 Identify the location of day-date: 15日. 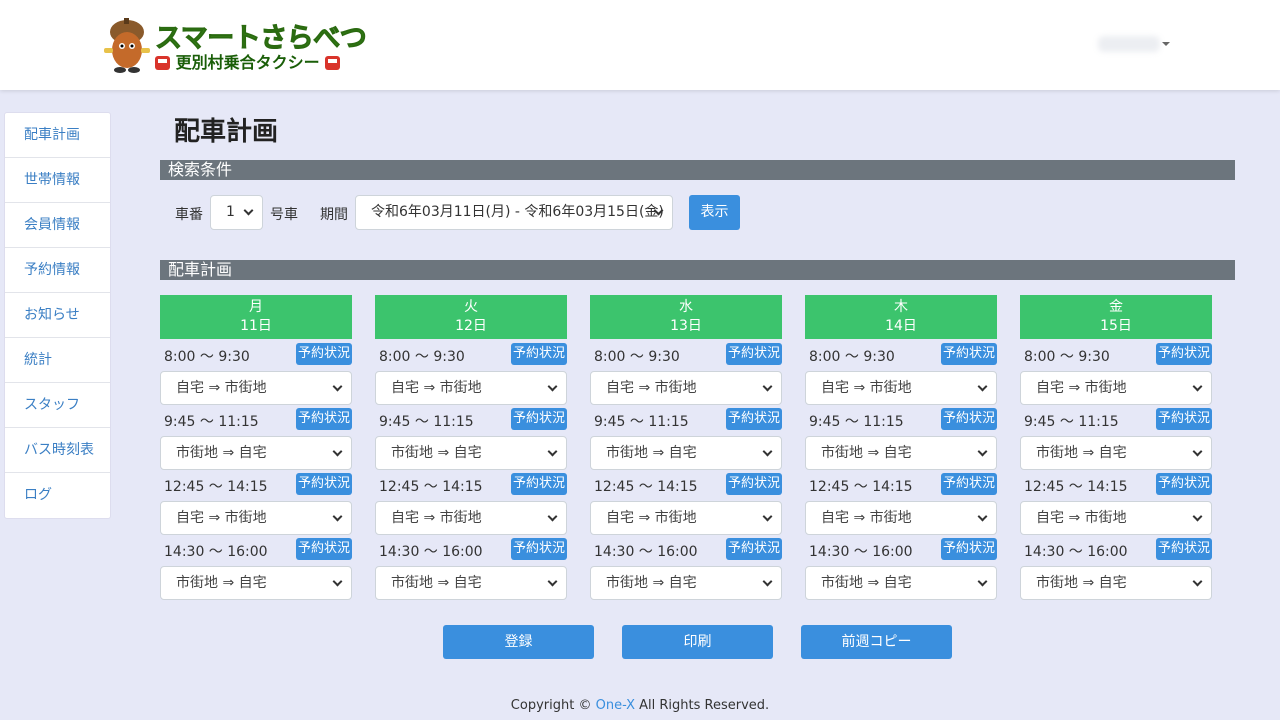
(1116, 326).